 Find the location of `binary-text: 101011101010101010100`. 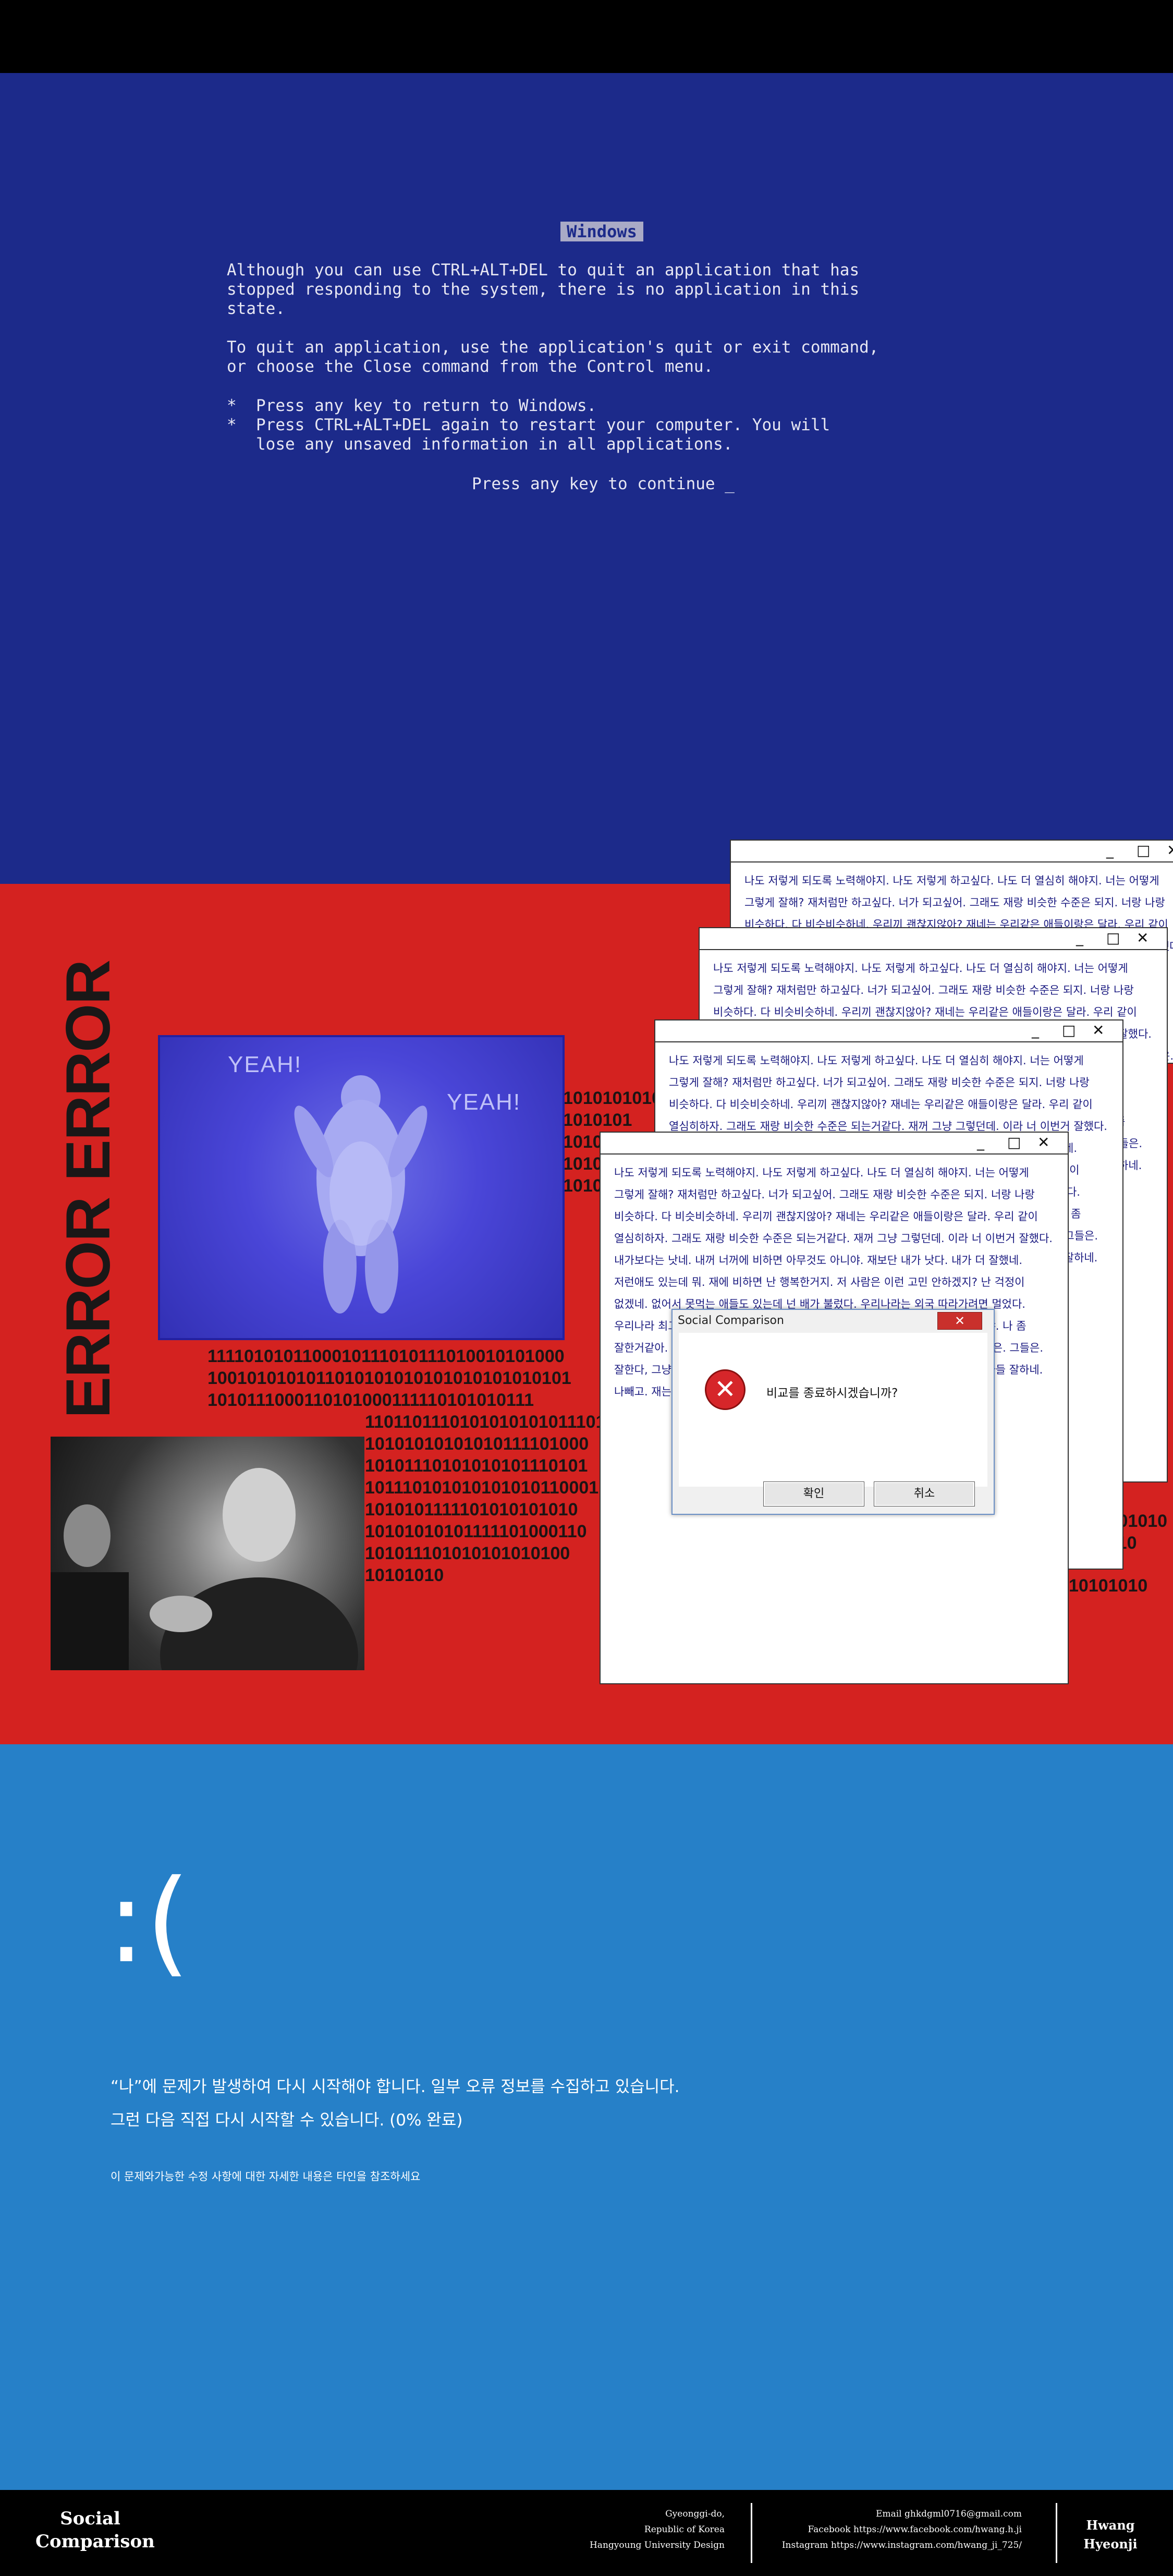

binary-text: 101011101010101010100 is located at coordinates (467, 1553).